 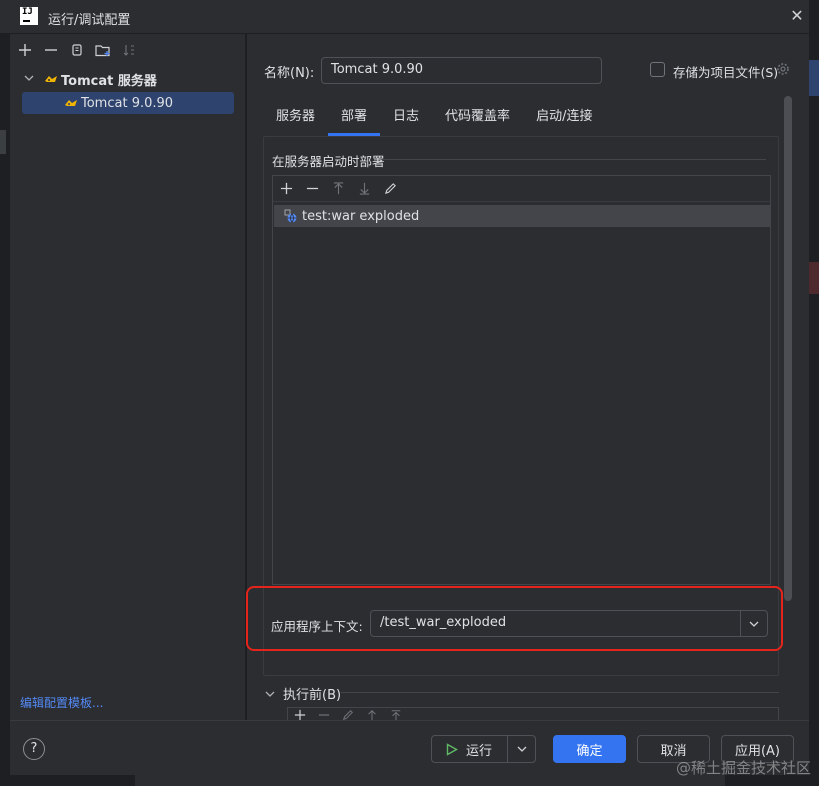 What do you see at coordinates (522, 216) in the screenshot?
I see `artifact-row: test:war exploded` at bounding box center [522, 216].